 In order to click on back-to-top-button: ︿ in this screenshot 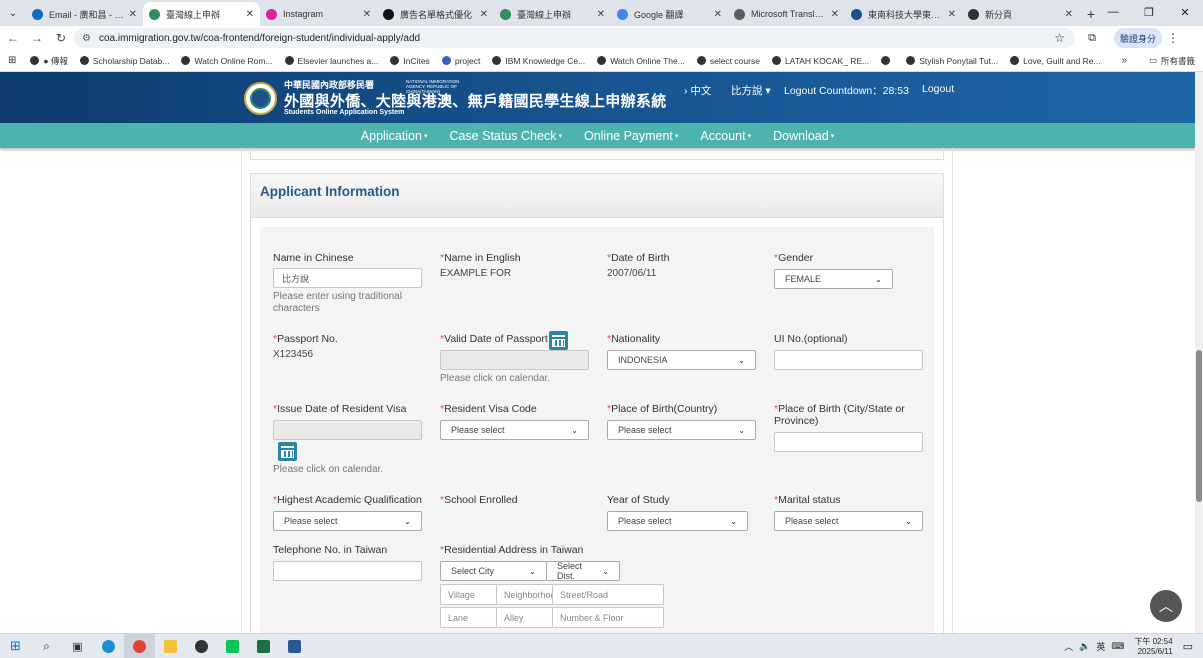, I will do `click(1166, 606)`.